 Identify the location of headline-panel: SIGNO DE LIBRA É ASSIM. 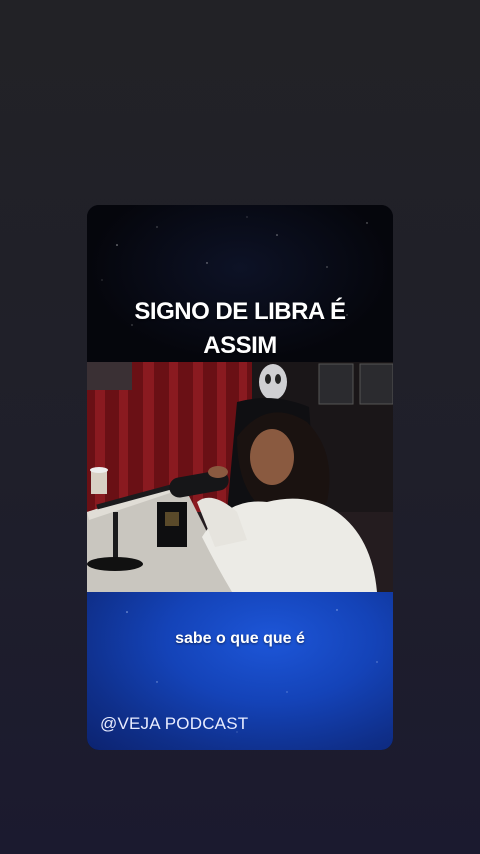
(240, 283).